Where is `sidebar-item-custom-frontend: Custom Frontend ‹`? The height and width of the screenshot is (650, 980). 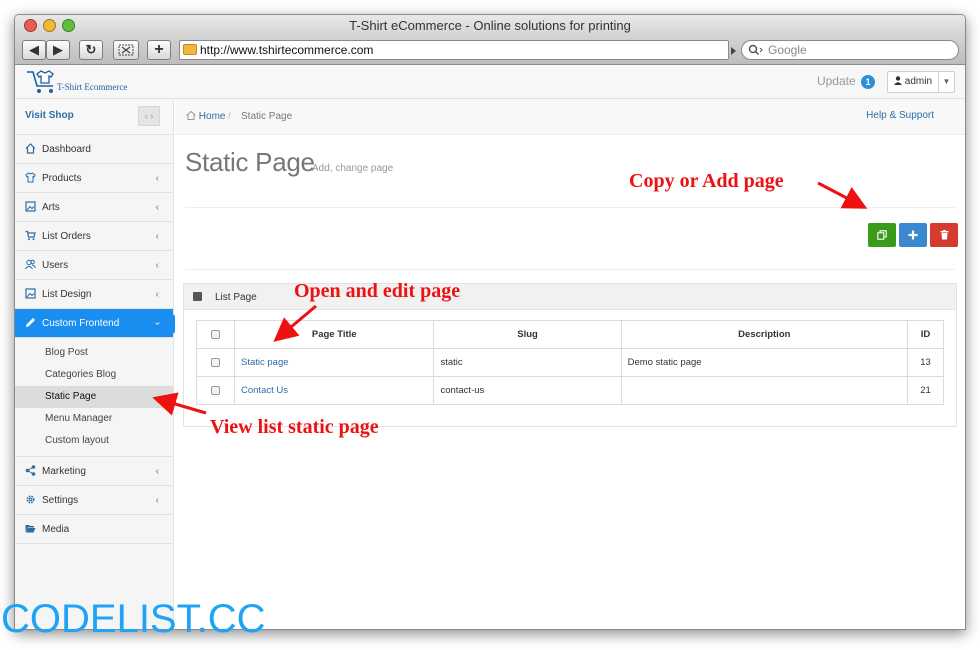 sidebar-item-custom-frontend: Custom Frontend ‹ is located at coordinates (98, 323).